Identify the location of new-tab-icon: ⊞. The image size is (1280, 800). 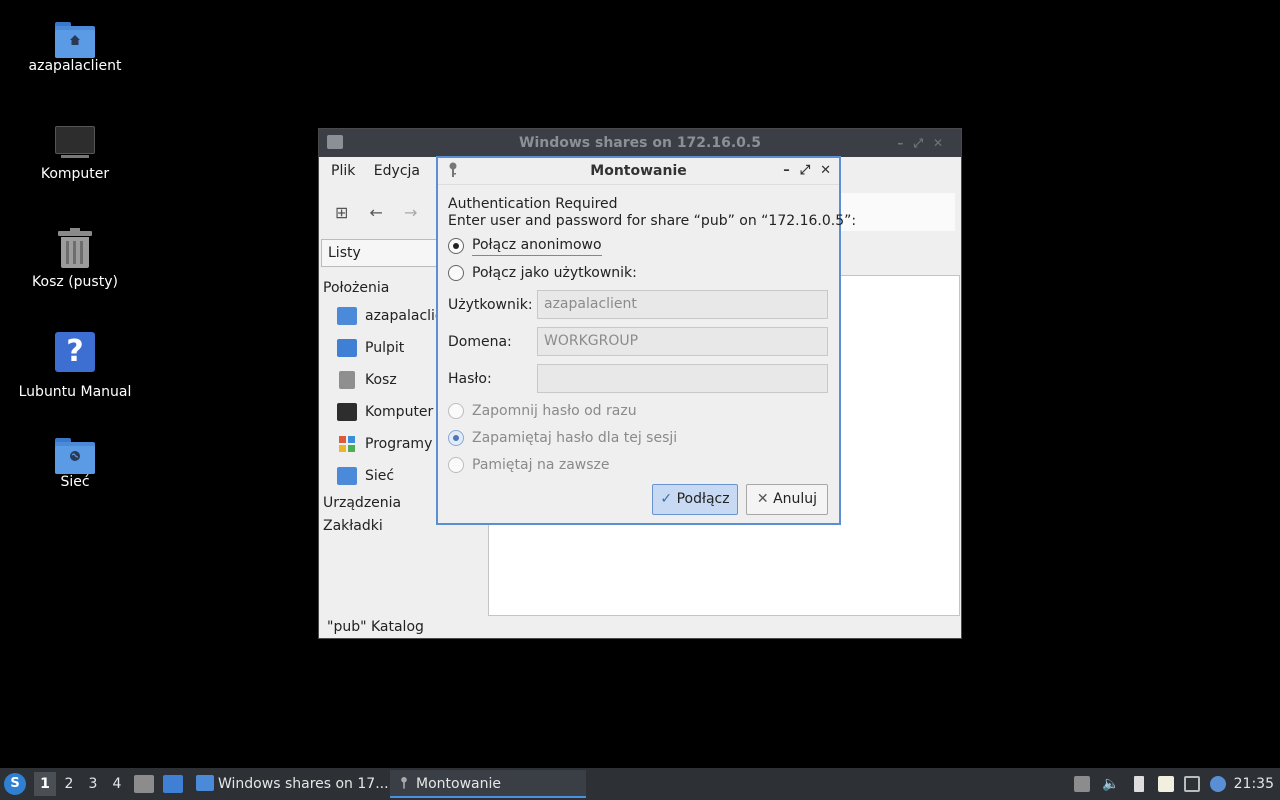
(341, 212).